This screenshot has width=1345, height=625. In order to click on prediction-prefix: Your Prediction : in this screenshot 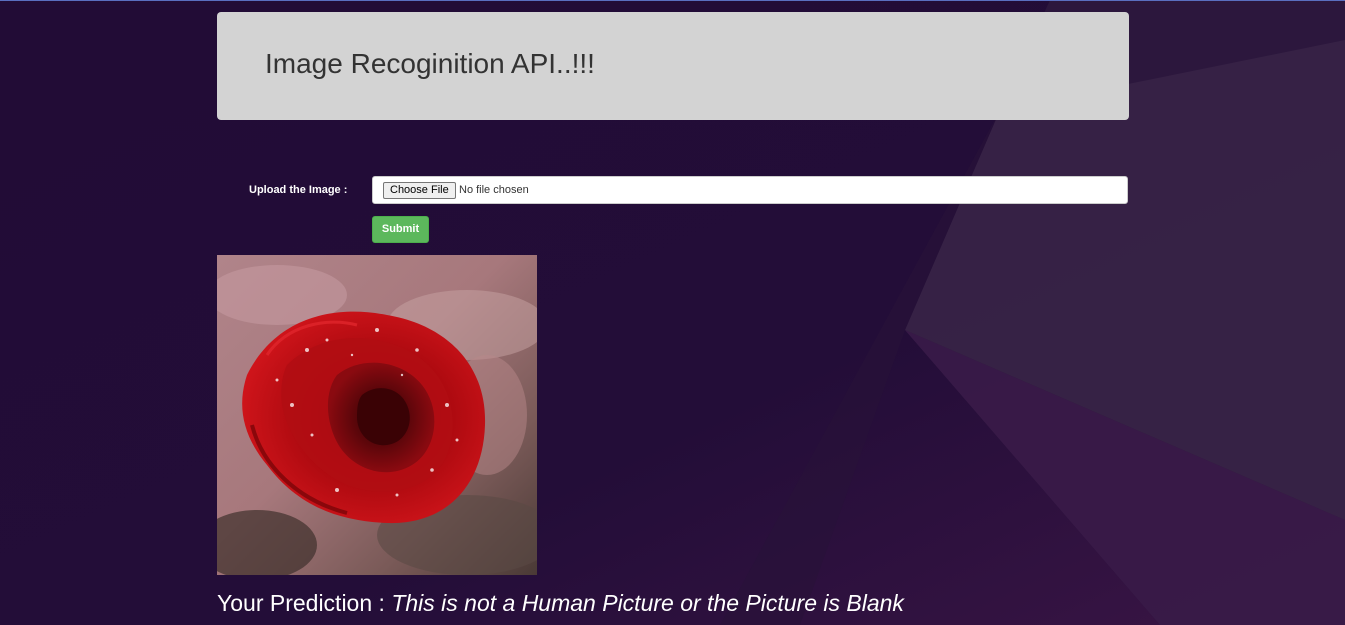, I will do `click(301, 603)`.